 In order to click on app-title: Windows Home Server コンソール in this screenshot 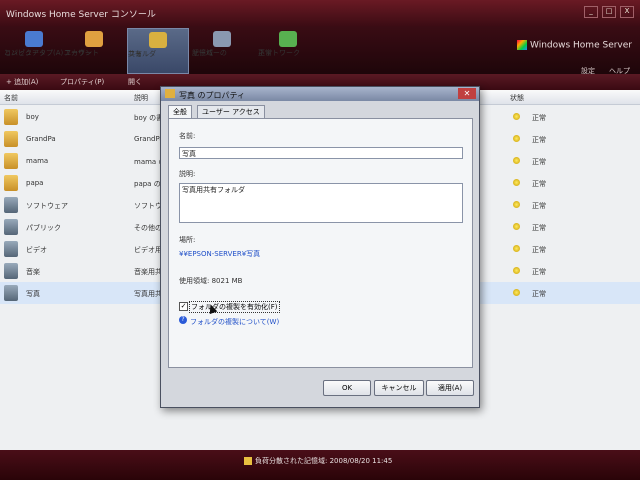, I will do `click(81, 15)`.